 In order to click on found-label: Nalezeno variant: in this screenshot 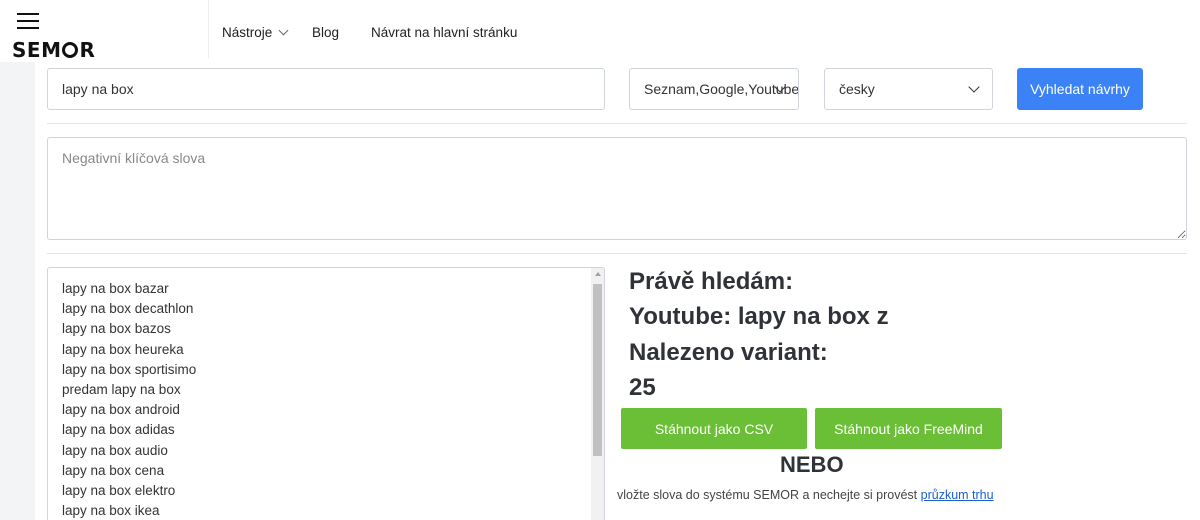, I will do `click(728, 352)`.